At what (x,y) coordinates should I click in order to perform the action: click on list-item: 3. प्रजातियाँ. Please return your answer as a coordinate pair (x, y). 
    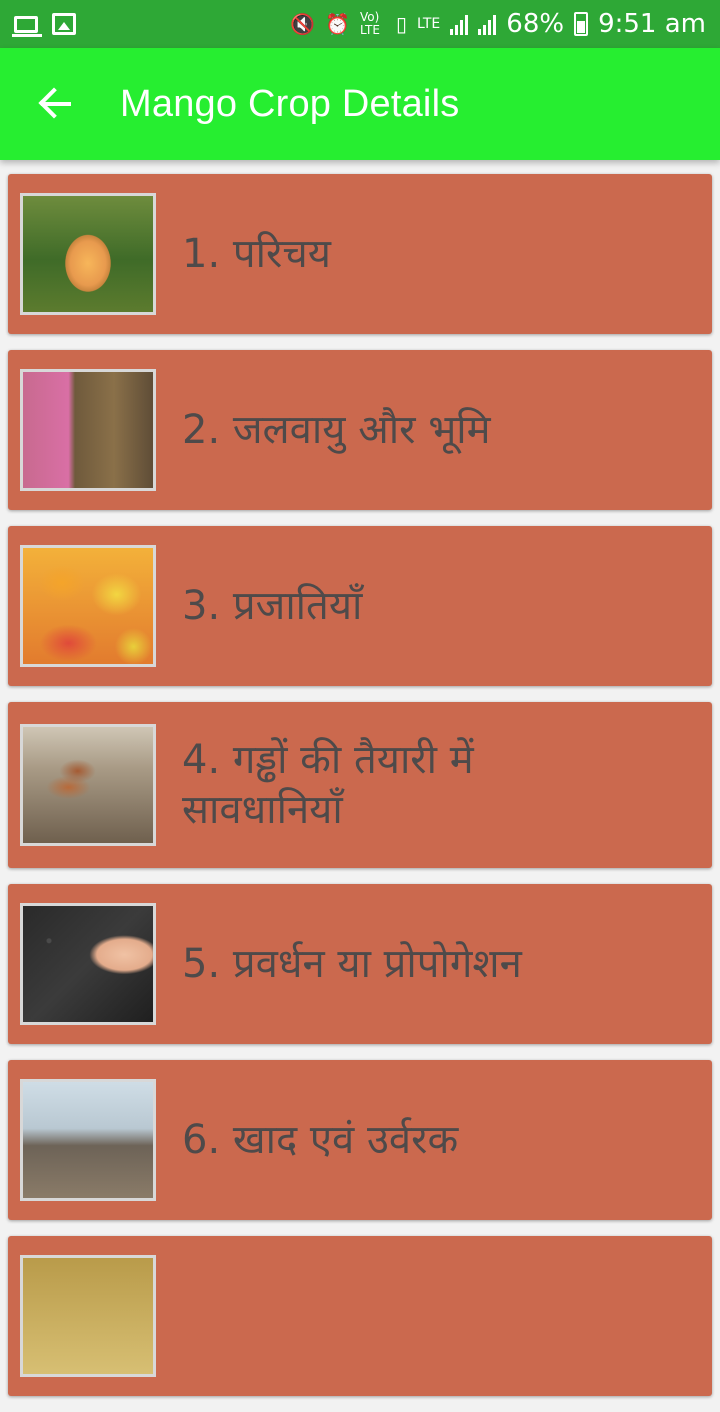
    Looking at the image, I should click on (360, 606).